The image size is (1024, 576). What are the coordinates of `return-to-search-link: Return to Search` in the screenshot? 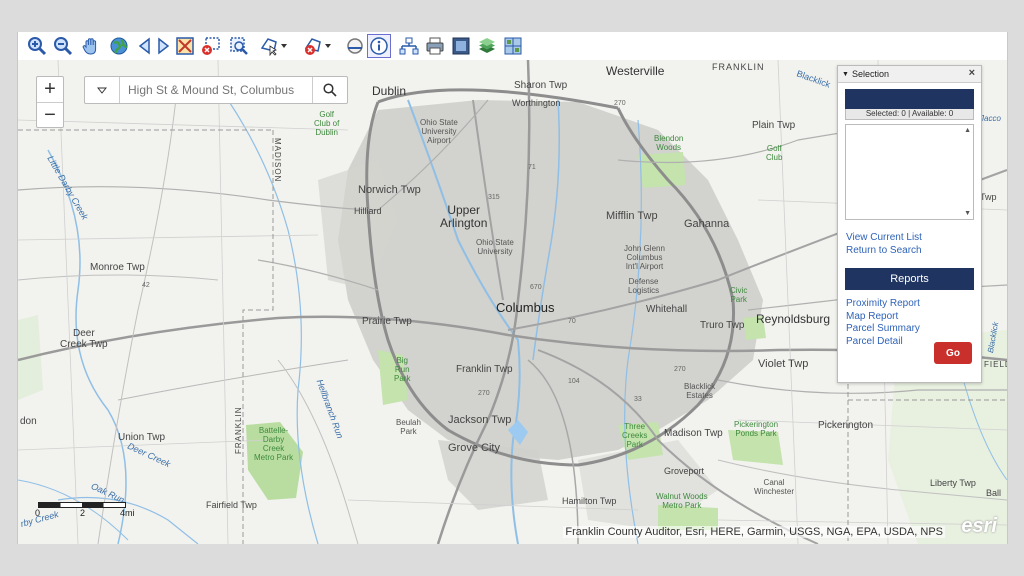 It's located at (913, 251).